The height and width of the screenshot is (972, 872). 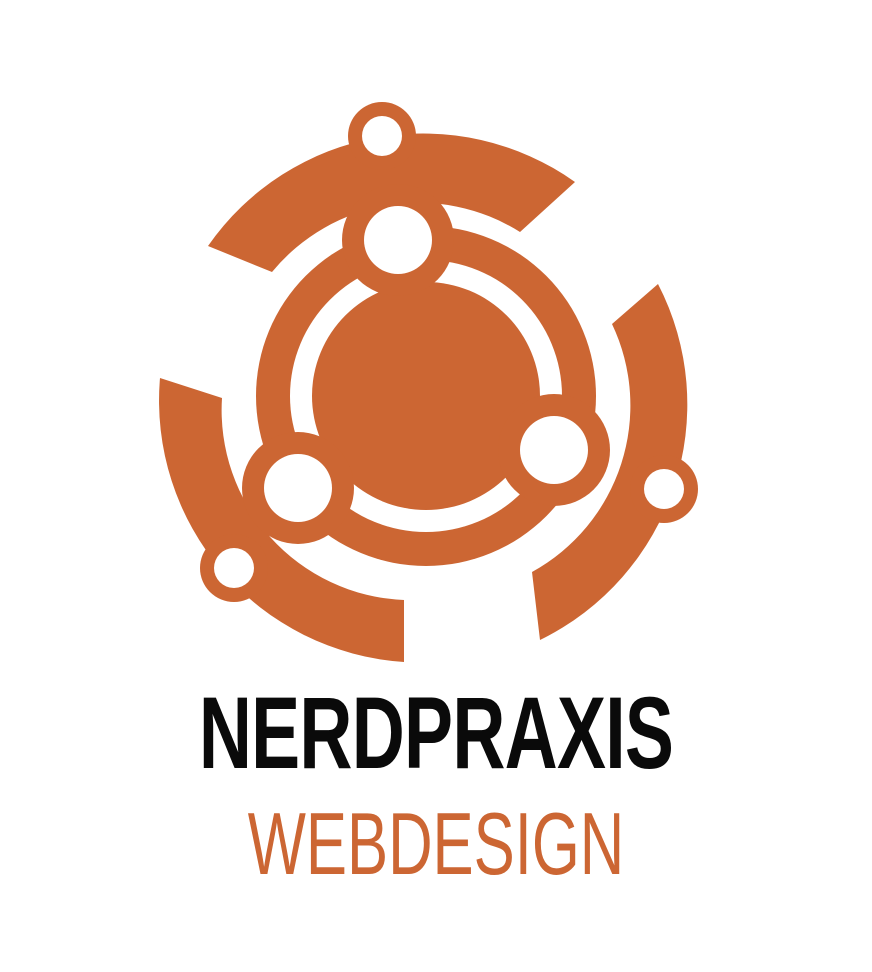 I want to click on inner-node-left-hole, so click(x=298, y=488).